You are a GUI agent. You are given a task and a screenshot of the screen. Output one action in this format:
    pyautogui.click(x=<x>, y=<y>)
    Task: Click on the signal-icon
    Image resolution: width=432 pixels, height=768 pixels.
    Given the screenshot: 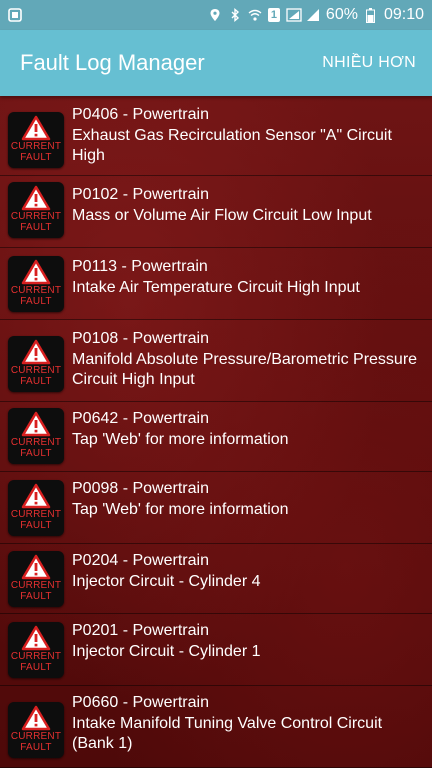 What is the action you would take?
    pyautogui.click(x=294, y=15)
    